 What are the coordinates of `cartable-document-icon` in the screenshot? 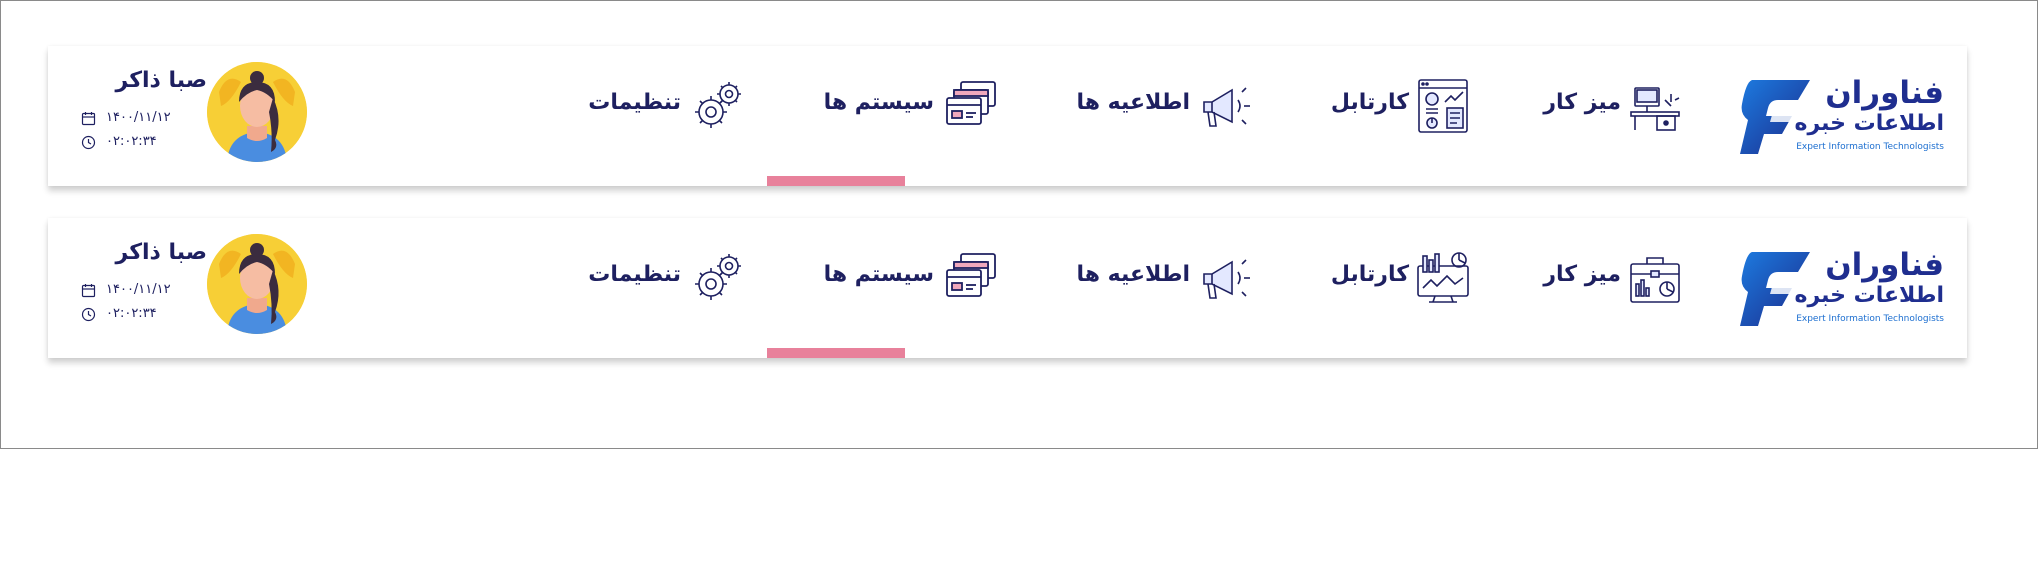 It's located at (1443, 106).